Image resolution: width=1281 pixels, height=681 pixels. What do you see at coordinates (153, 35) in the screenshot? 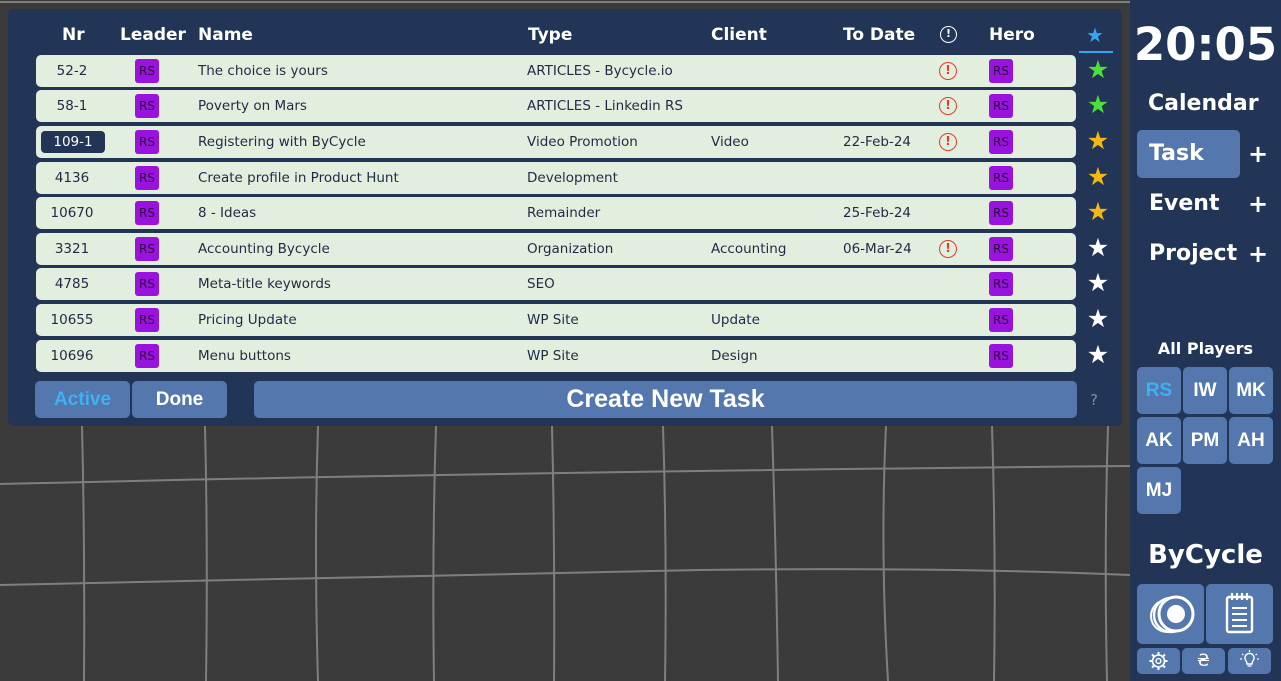
I see `header-leader: Leader` at bounding box center [153, 35].